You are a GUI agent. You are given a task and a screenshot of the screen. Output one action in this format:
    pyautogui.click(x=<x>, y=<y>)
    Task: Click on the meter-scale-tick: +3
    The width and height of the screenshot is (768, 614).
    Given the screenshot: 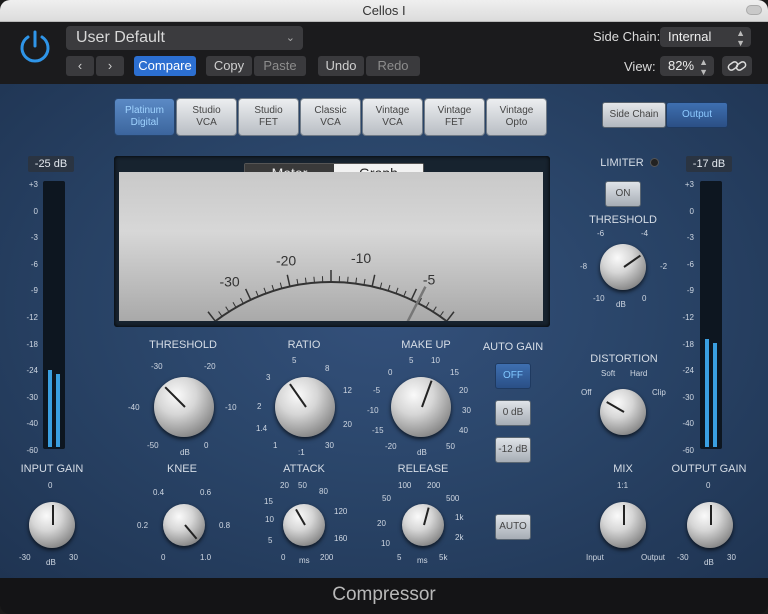 What is the action you would take?
    pyautogui.click(x=33, y=184)
    